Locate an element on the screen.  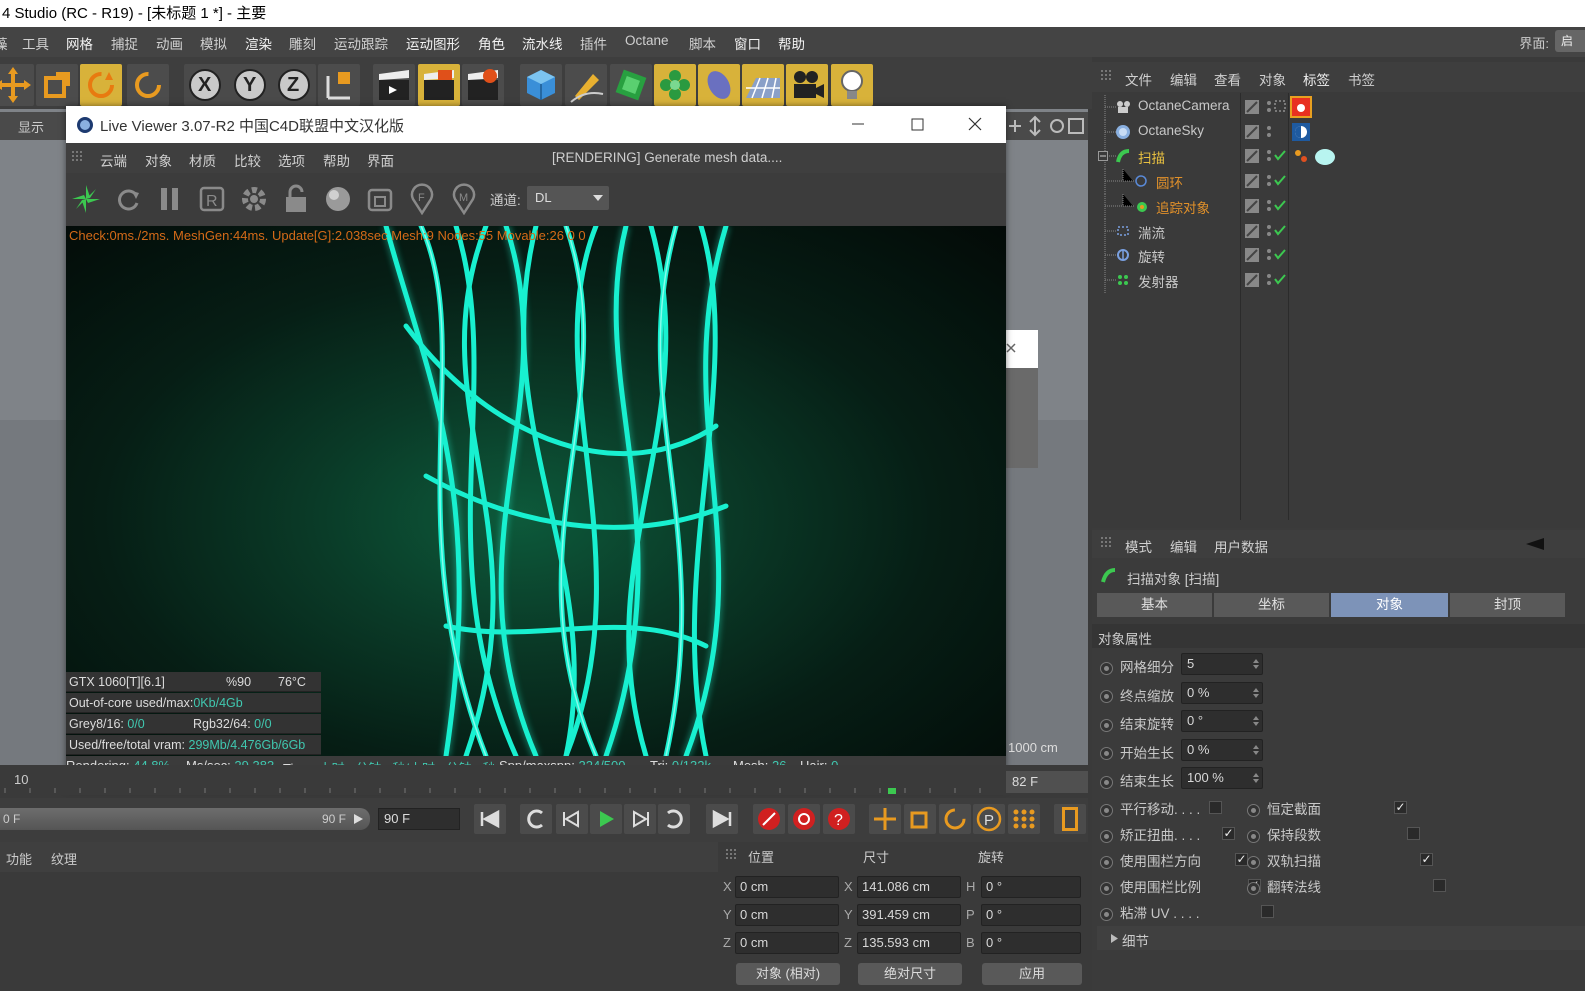
settings-gear-icon is located at coordinates (254, 199).